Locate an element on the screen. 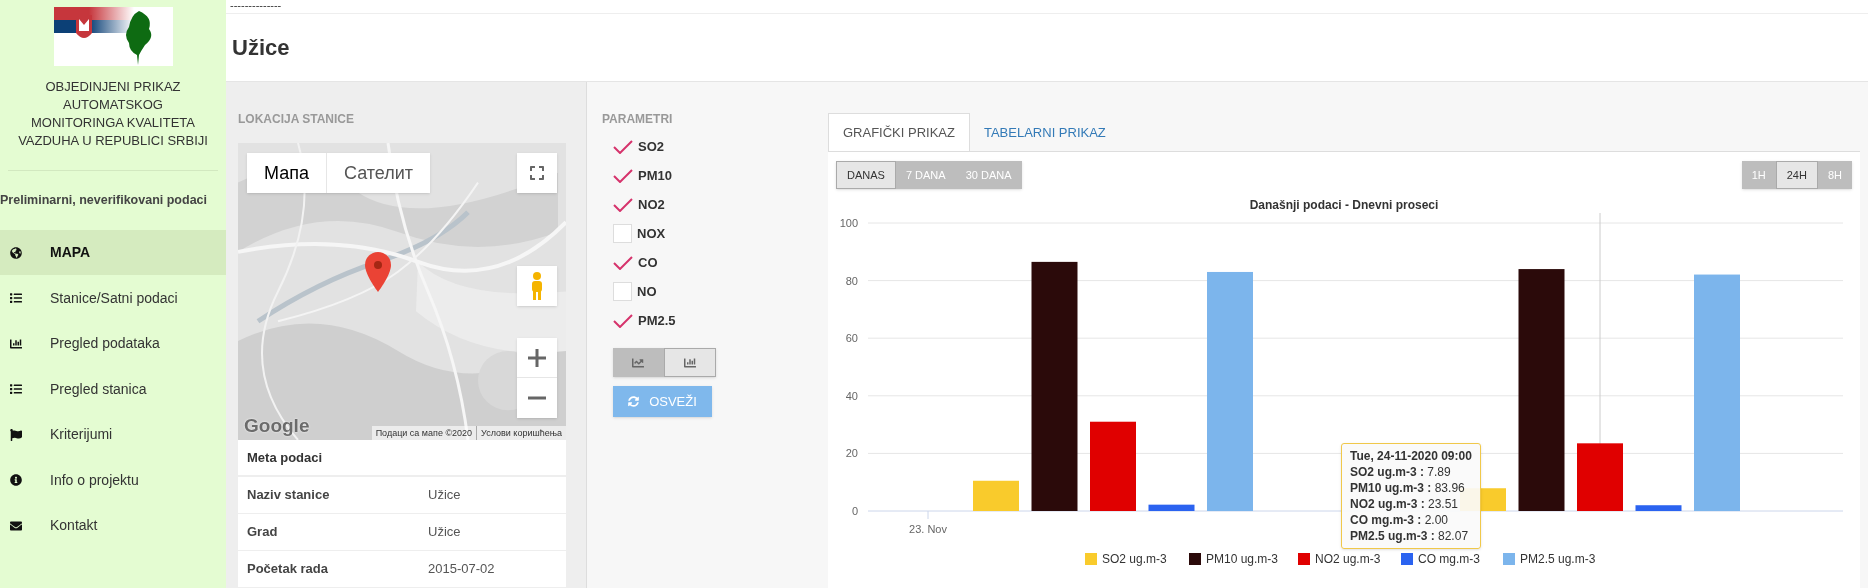 The image size is (1868, 588). minus-icon is located at coordinates (537, 398).